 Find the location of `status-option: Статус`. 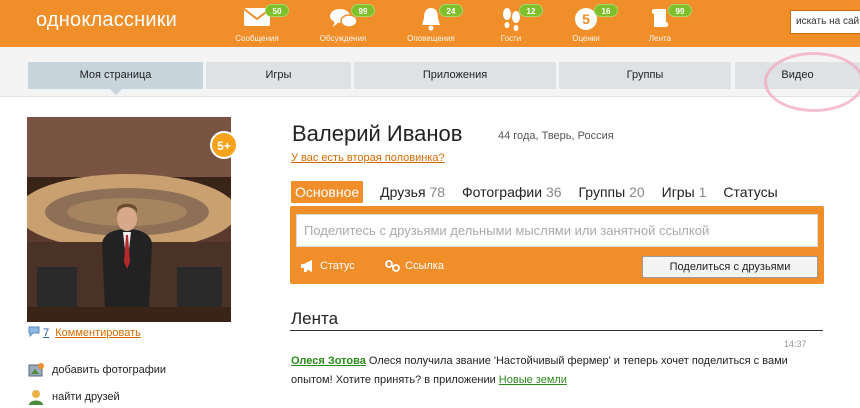

status-option: Статус is located at coordinates (327, 266).